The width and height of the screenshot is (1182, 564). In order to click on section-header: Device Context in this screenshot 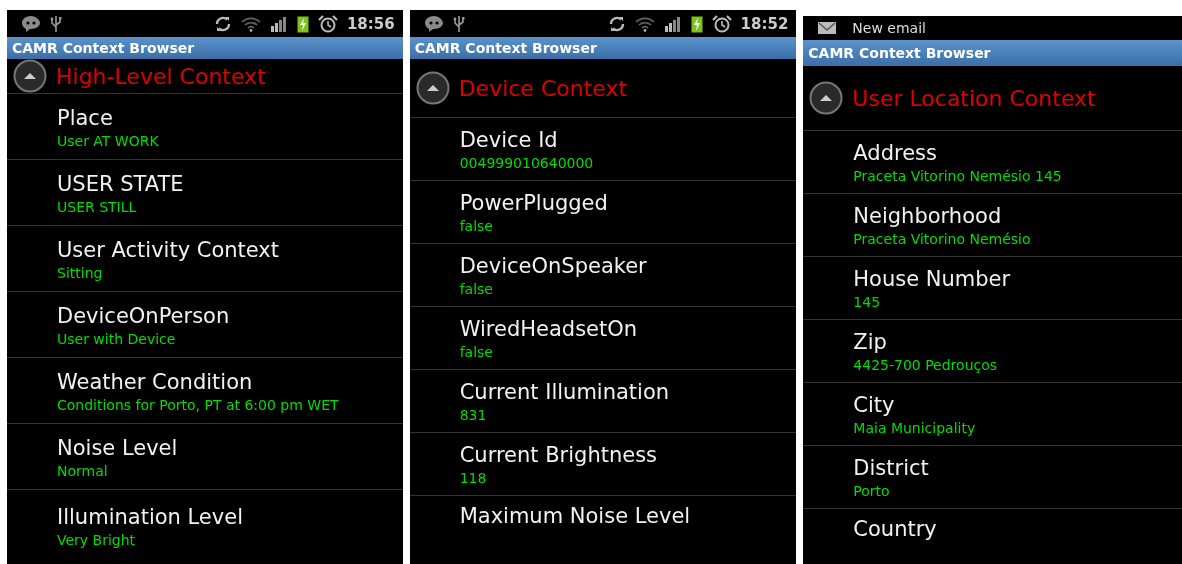, I will do `click(543, 88)`.